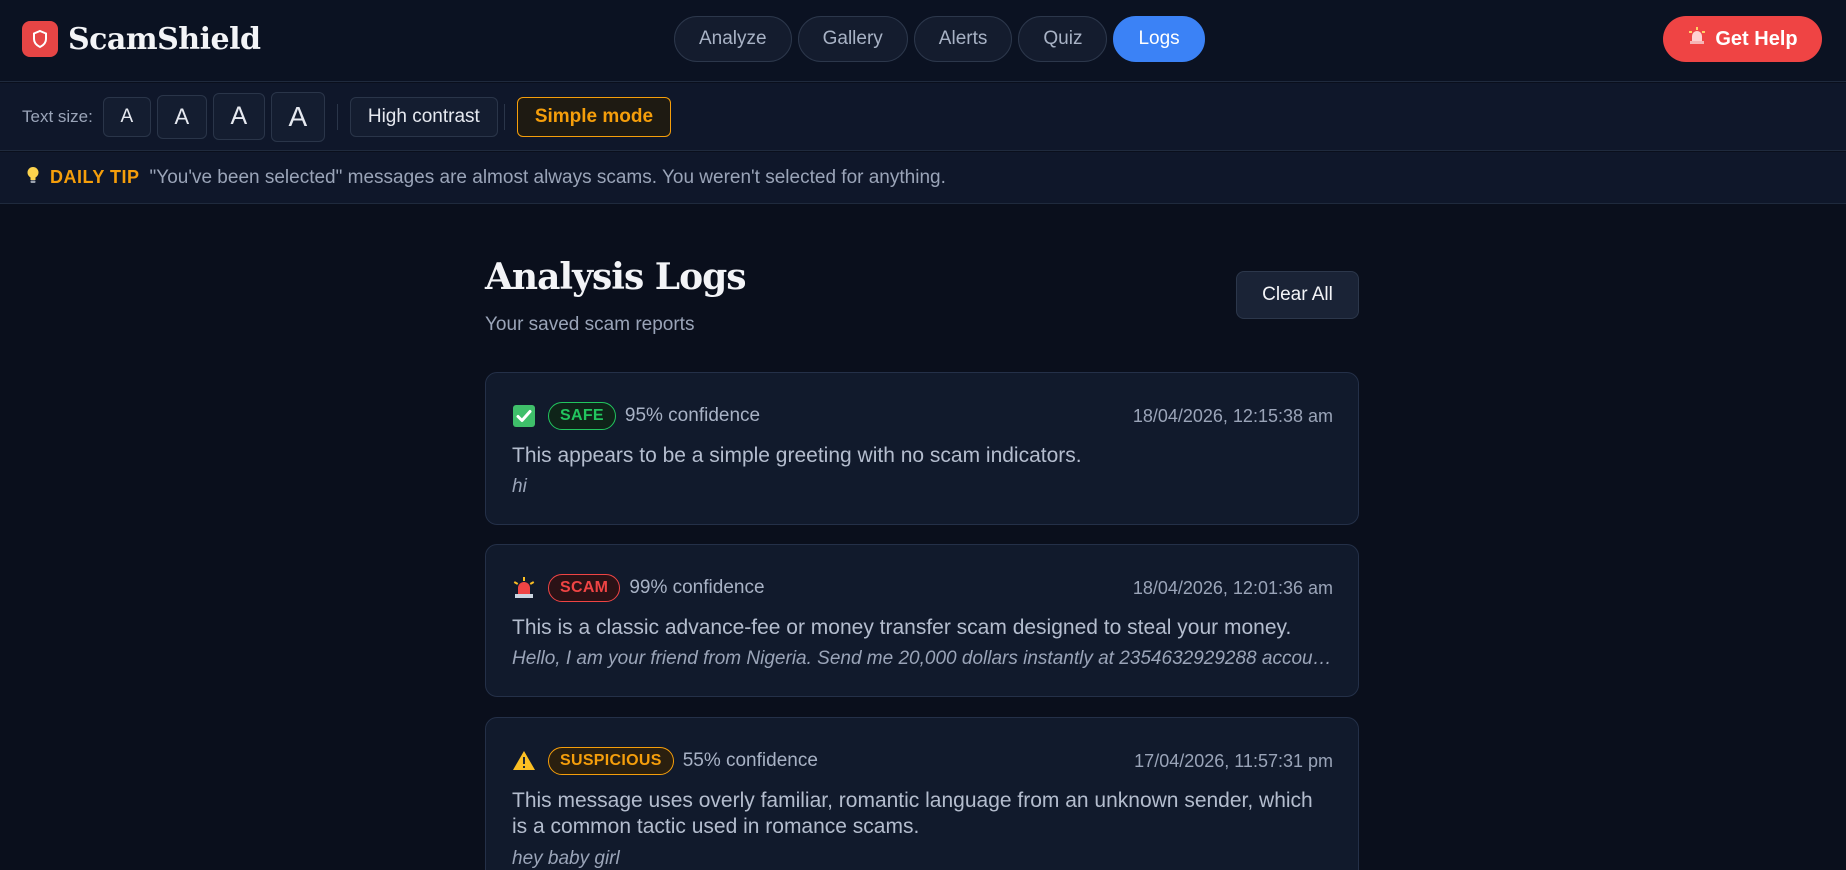  What do you see at coordinates (611, 761) in the screenshot?
I see `status-badge: SUSPICIOUS` at bounding box center [611, 761].